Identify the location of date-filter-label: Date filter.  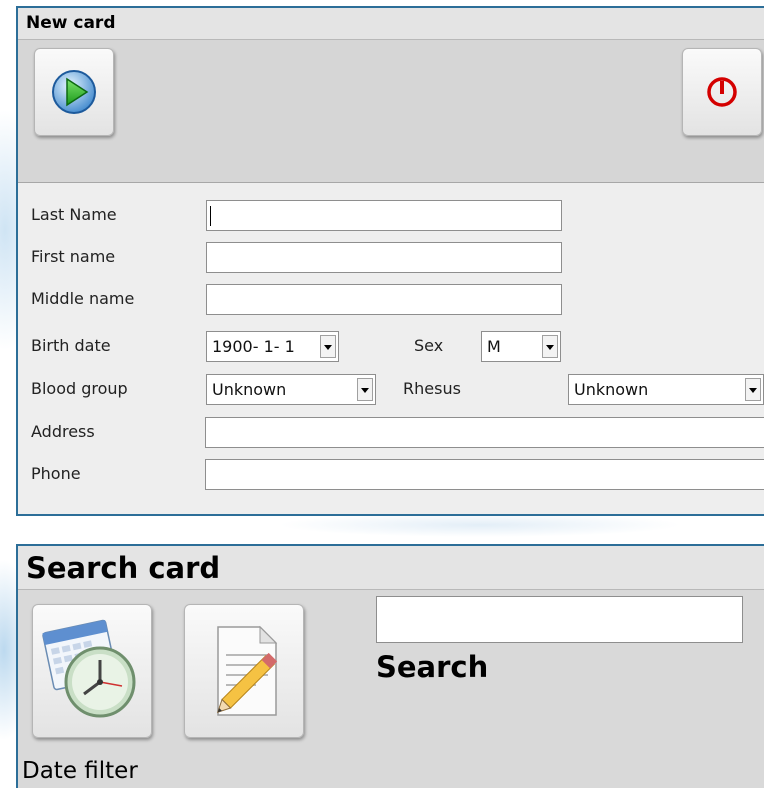
(80, 771).